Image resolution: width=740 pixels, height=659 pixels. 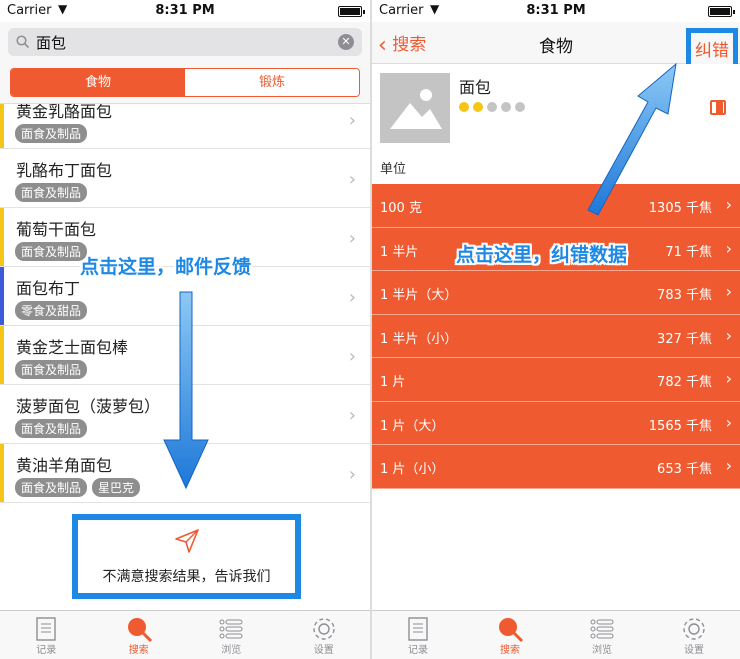 What do you see at coordinates (419, 339) in the screenshot?
I see `unit-name: 1 半片（小）` at bounding box center [419, 339].